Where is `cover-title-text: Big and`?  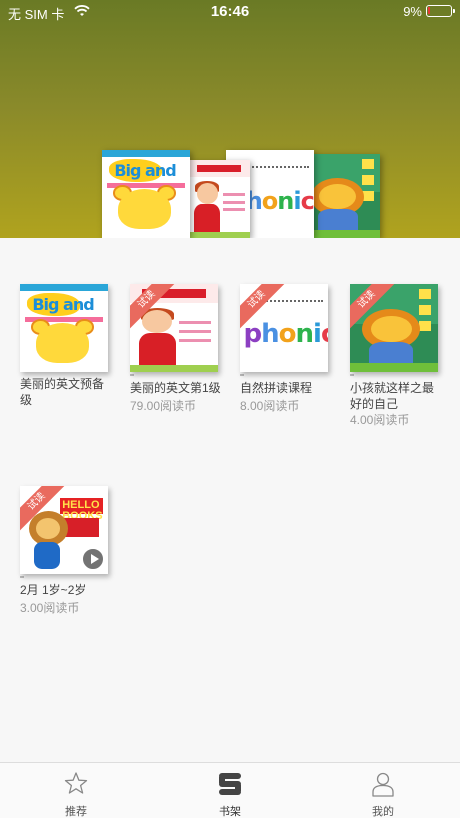
cover-title-text: Big and is located at coordinates (63, 304).